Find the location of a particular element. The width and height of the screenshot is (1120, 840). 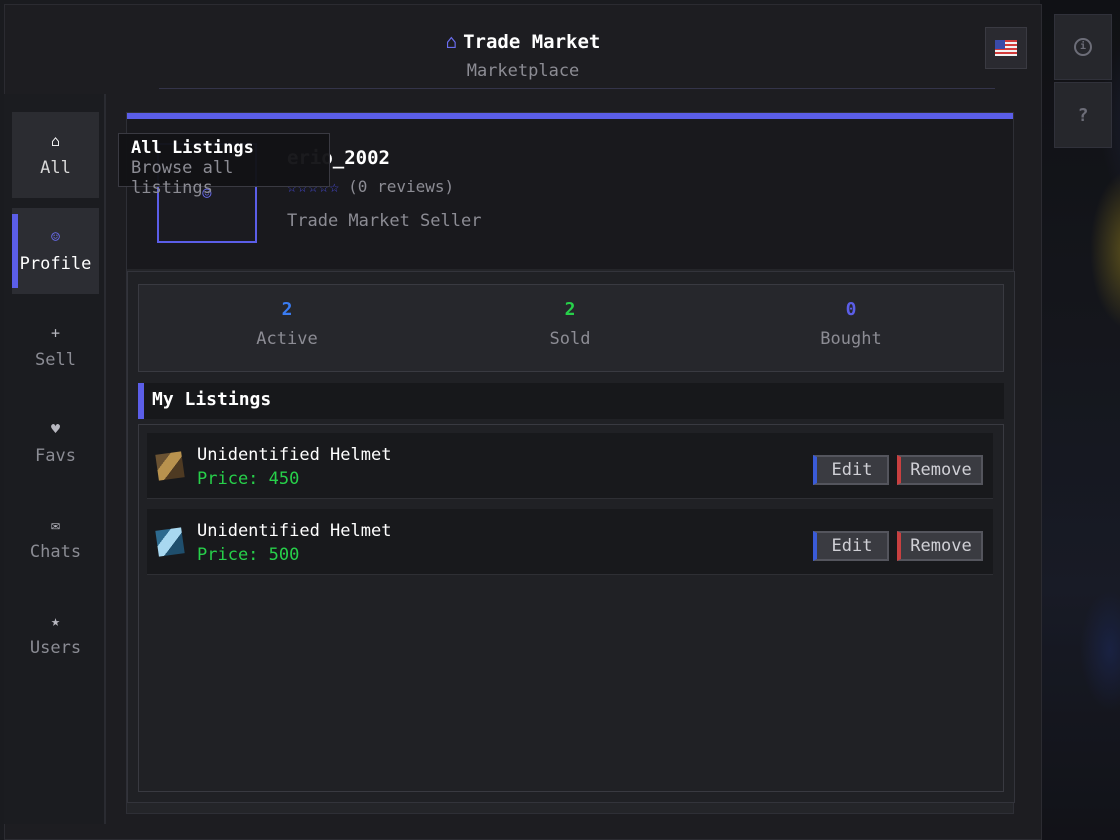

tooltip-all-listings: All Listings Browse all listings is located at coordinates (224, 165).